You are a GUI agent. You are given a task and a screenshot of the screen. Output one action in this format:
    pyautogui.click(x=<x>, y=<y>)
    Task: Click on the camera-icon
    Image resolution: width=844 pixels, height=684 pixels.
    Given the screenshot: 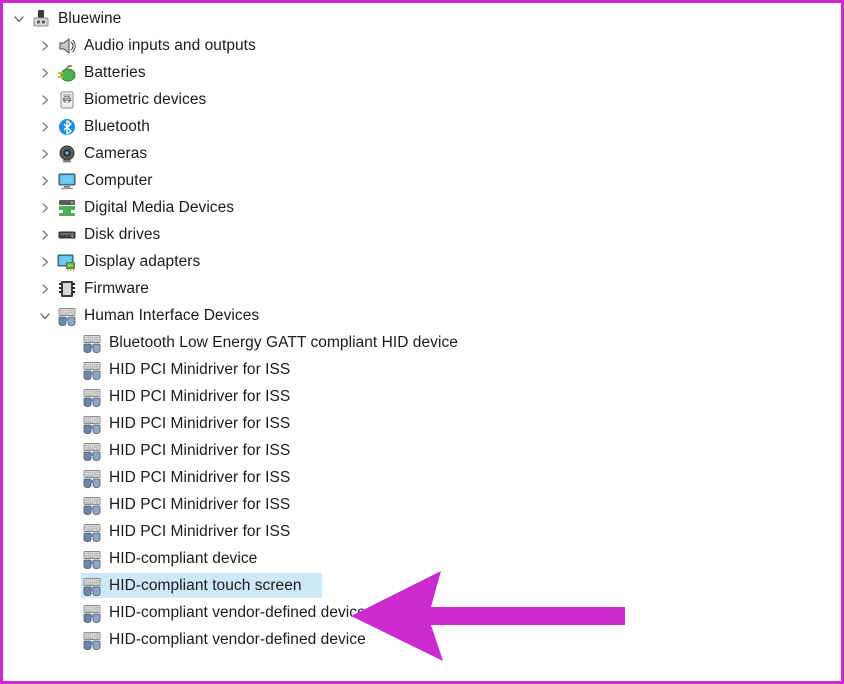 What is the action you would take?
    pyautogui.click(x=67, y=154)
    